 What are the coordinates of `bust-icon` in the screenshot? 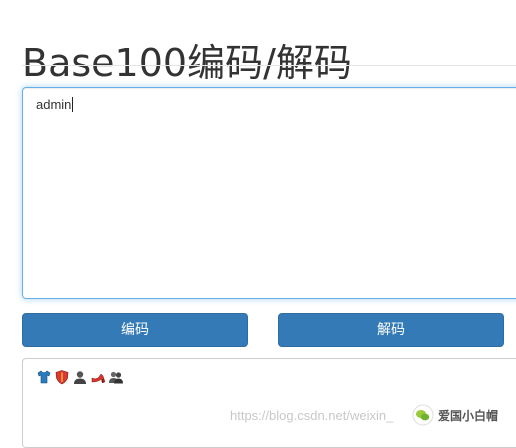 It's located at (80, 377).